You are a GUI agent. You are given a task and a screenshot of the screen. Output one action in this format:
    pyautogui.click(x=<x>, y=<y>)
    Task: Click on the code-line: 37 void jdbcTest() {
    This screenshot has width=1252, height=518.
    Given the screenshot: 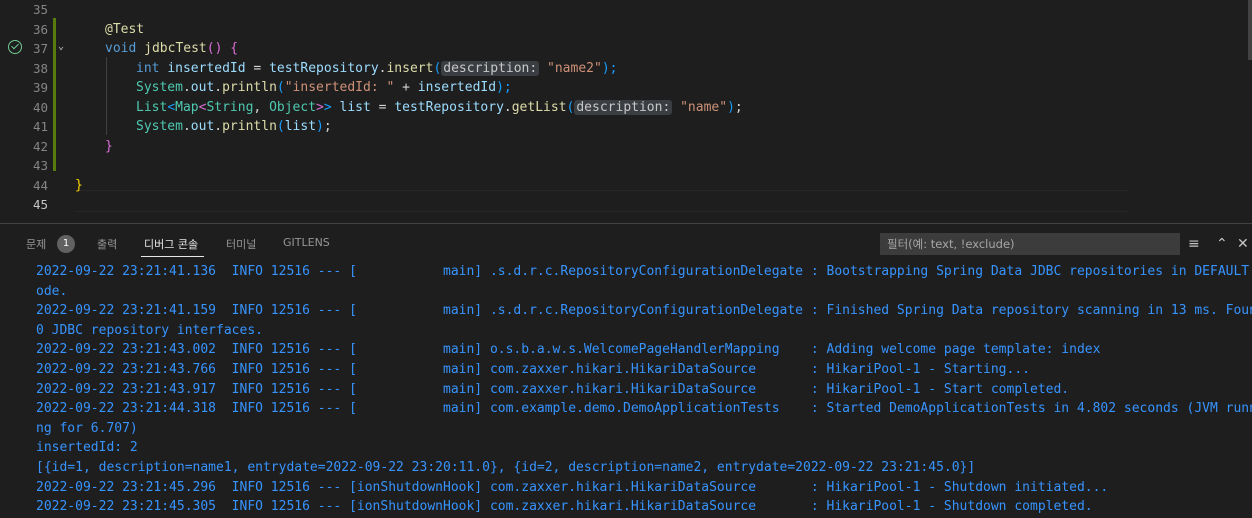 What is the action you would take?
    pyautogui.click(x=624, y=49)
    